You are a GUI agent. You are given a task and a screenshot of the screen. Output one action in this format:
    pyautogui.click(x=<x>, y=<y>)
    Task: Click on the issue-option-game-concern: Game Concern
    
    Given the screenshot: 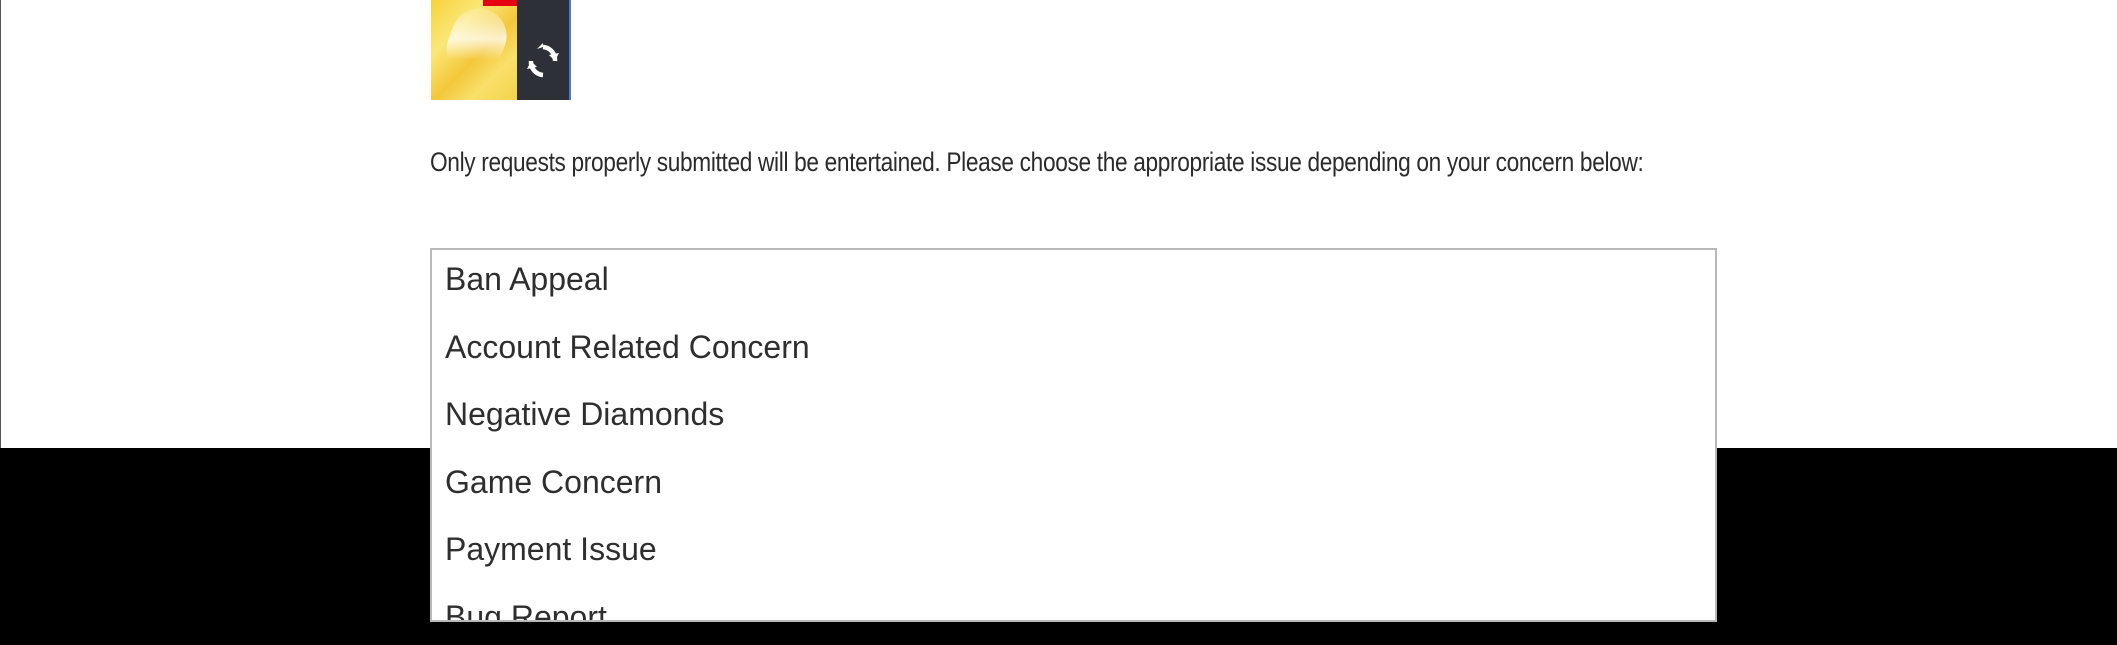 What is the action you would take?
    pyautogui.click(x=1073, y=487)
    